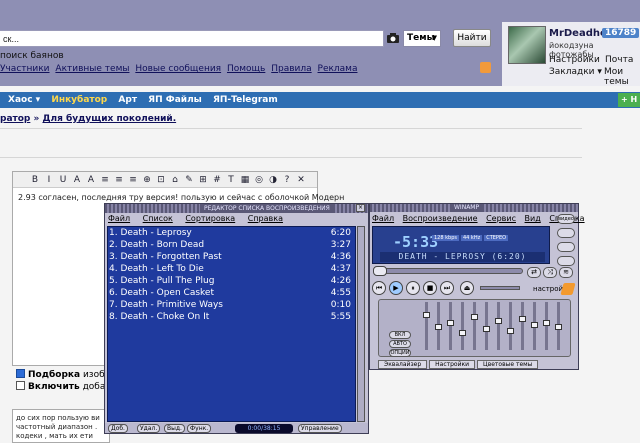 The image size is (640, 443). I want to click on playlist-scrollbar, so click(361, 324).